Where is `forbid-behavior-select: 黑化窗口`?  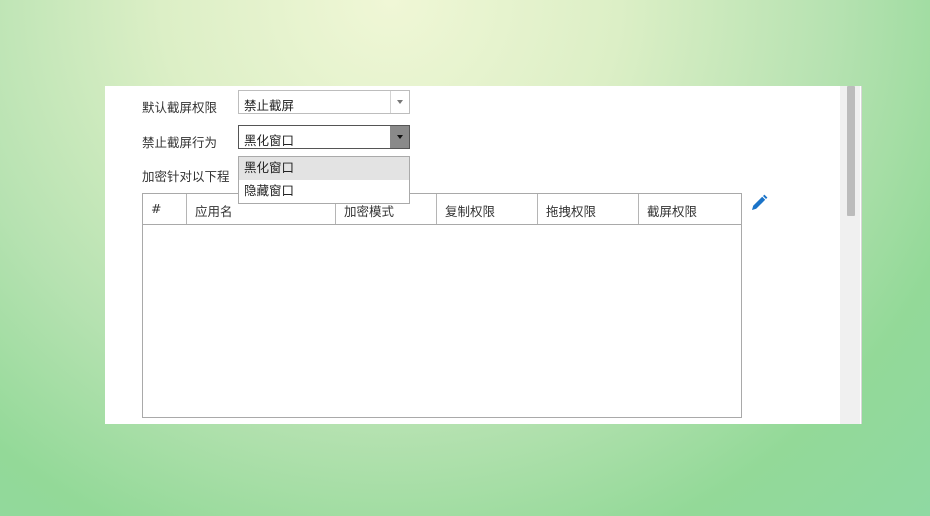 forbid-behavior-select: 黑化窗口 is located at coordinates (324, 137).